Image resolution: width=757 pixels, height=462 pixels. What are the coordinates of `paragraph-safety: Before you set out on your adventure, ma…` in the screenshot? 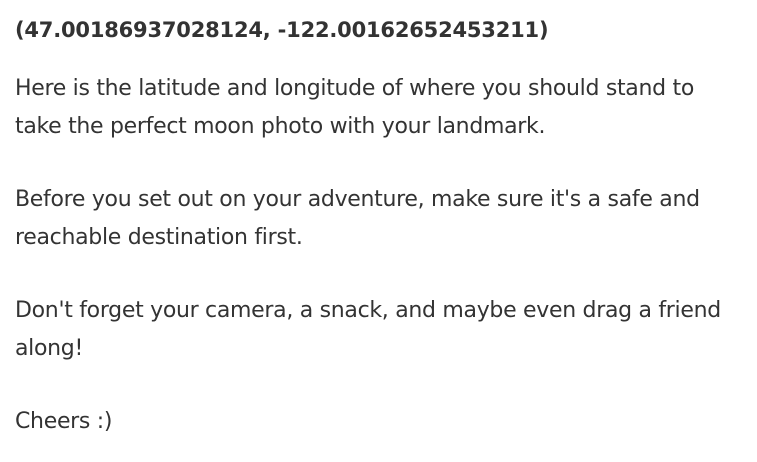 It's located at (357, 218).